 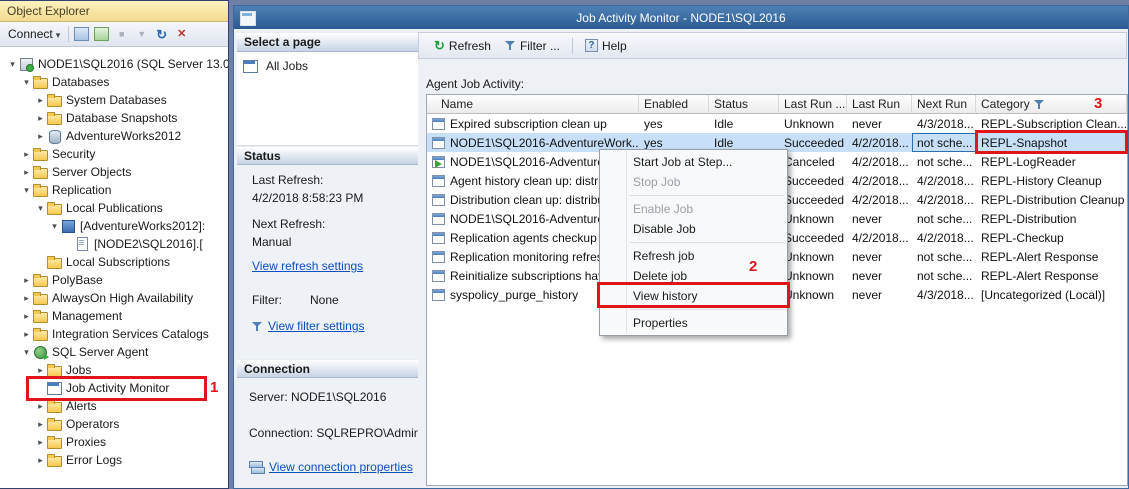 I want to click on view-filter-settings-link: View filter settings, so click(x=316, y=326).